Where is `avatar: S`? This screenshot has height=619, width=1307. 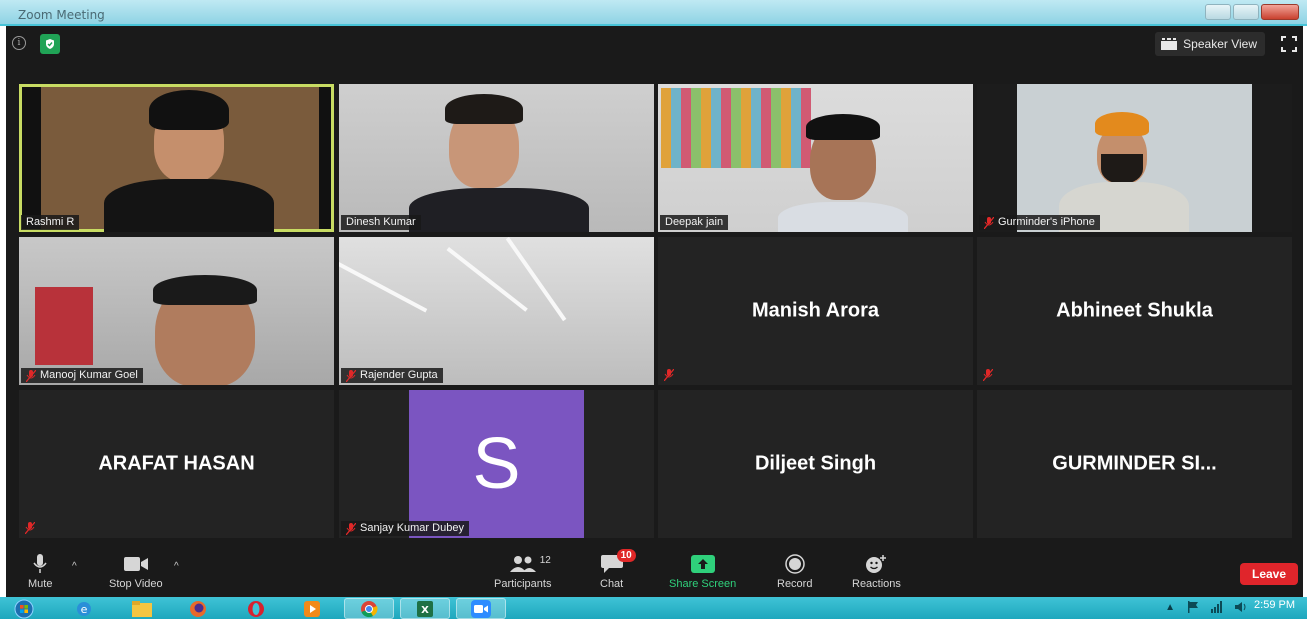 avatar: S is located at coordinates (496, 464).